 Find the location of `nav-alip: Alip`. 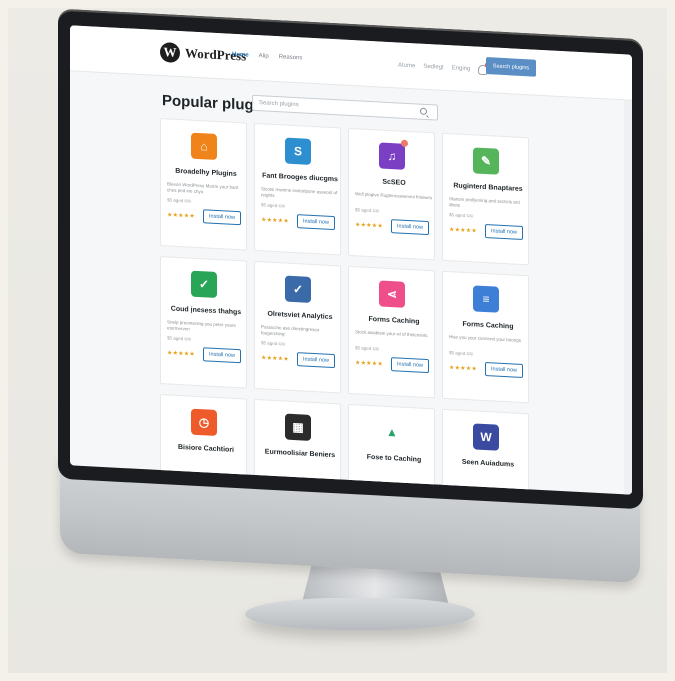

nav-alip: Alip is located at coordinates (264, 56).